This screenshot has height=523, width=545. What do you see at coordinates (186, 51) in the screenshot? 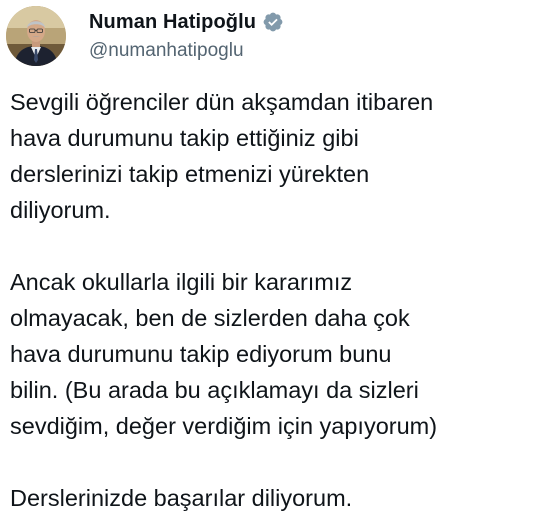
I see `handle: @numanhatipoglu` at bounding box center [186, 51].